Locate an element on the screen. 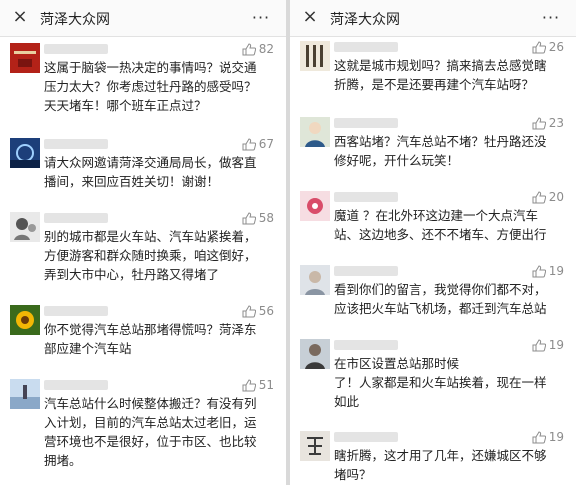 The height and width of the screenshot is (485, 576). comment-text: 魔道 ？在北外环这边建一个大点汽车 站、这边地多、还不不堵车、方便出行 is located at coordinates (440, 225).